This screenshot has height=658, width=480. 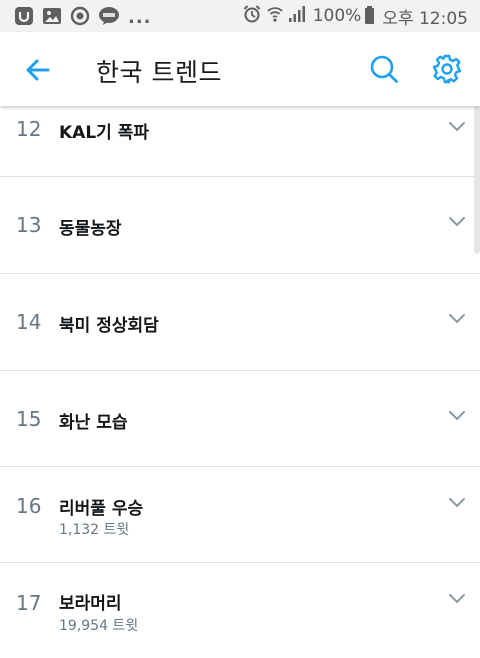 I want to click on clock: 오후 12:05, so click(x=425, y=18).